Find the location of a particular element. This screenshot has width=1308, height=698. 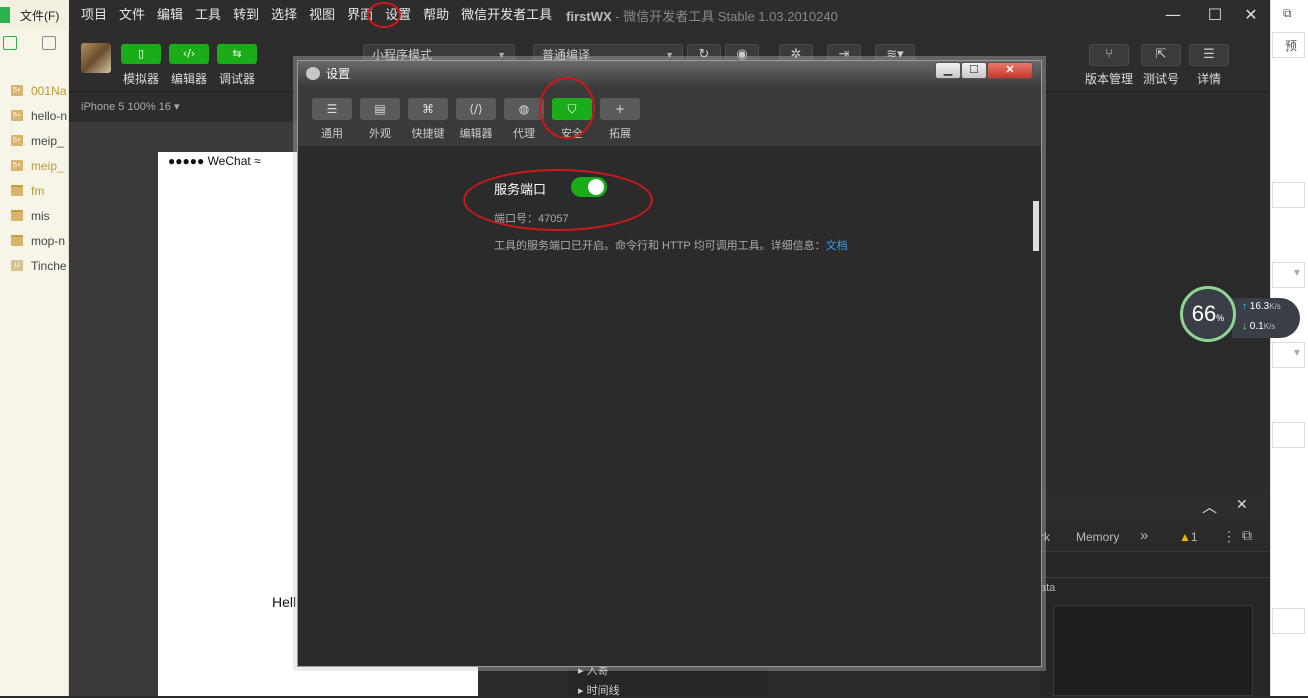

new-file-icon is located at coordinates (10, 43).